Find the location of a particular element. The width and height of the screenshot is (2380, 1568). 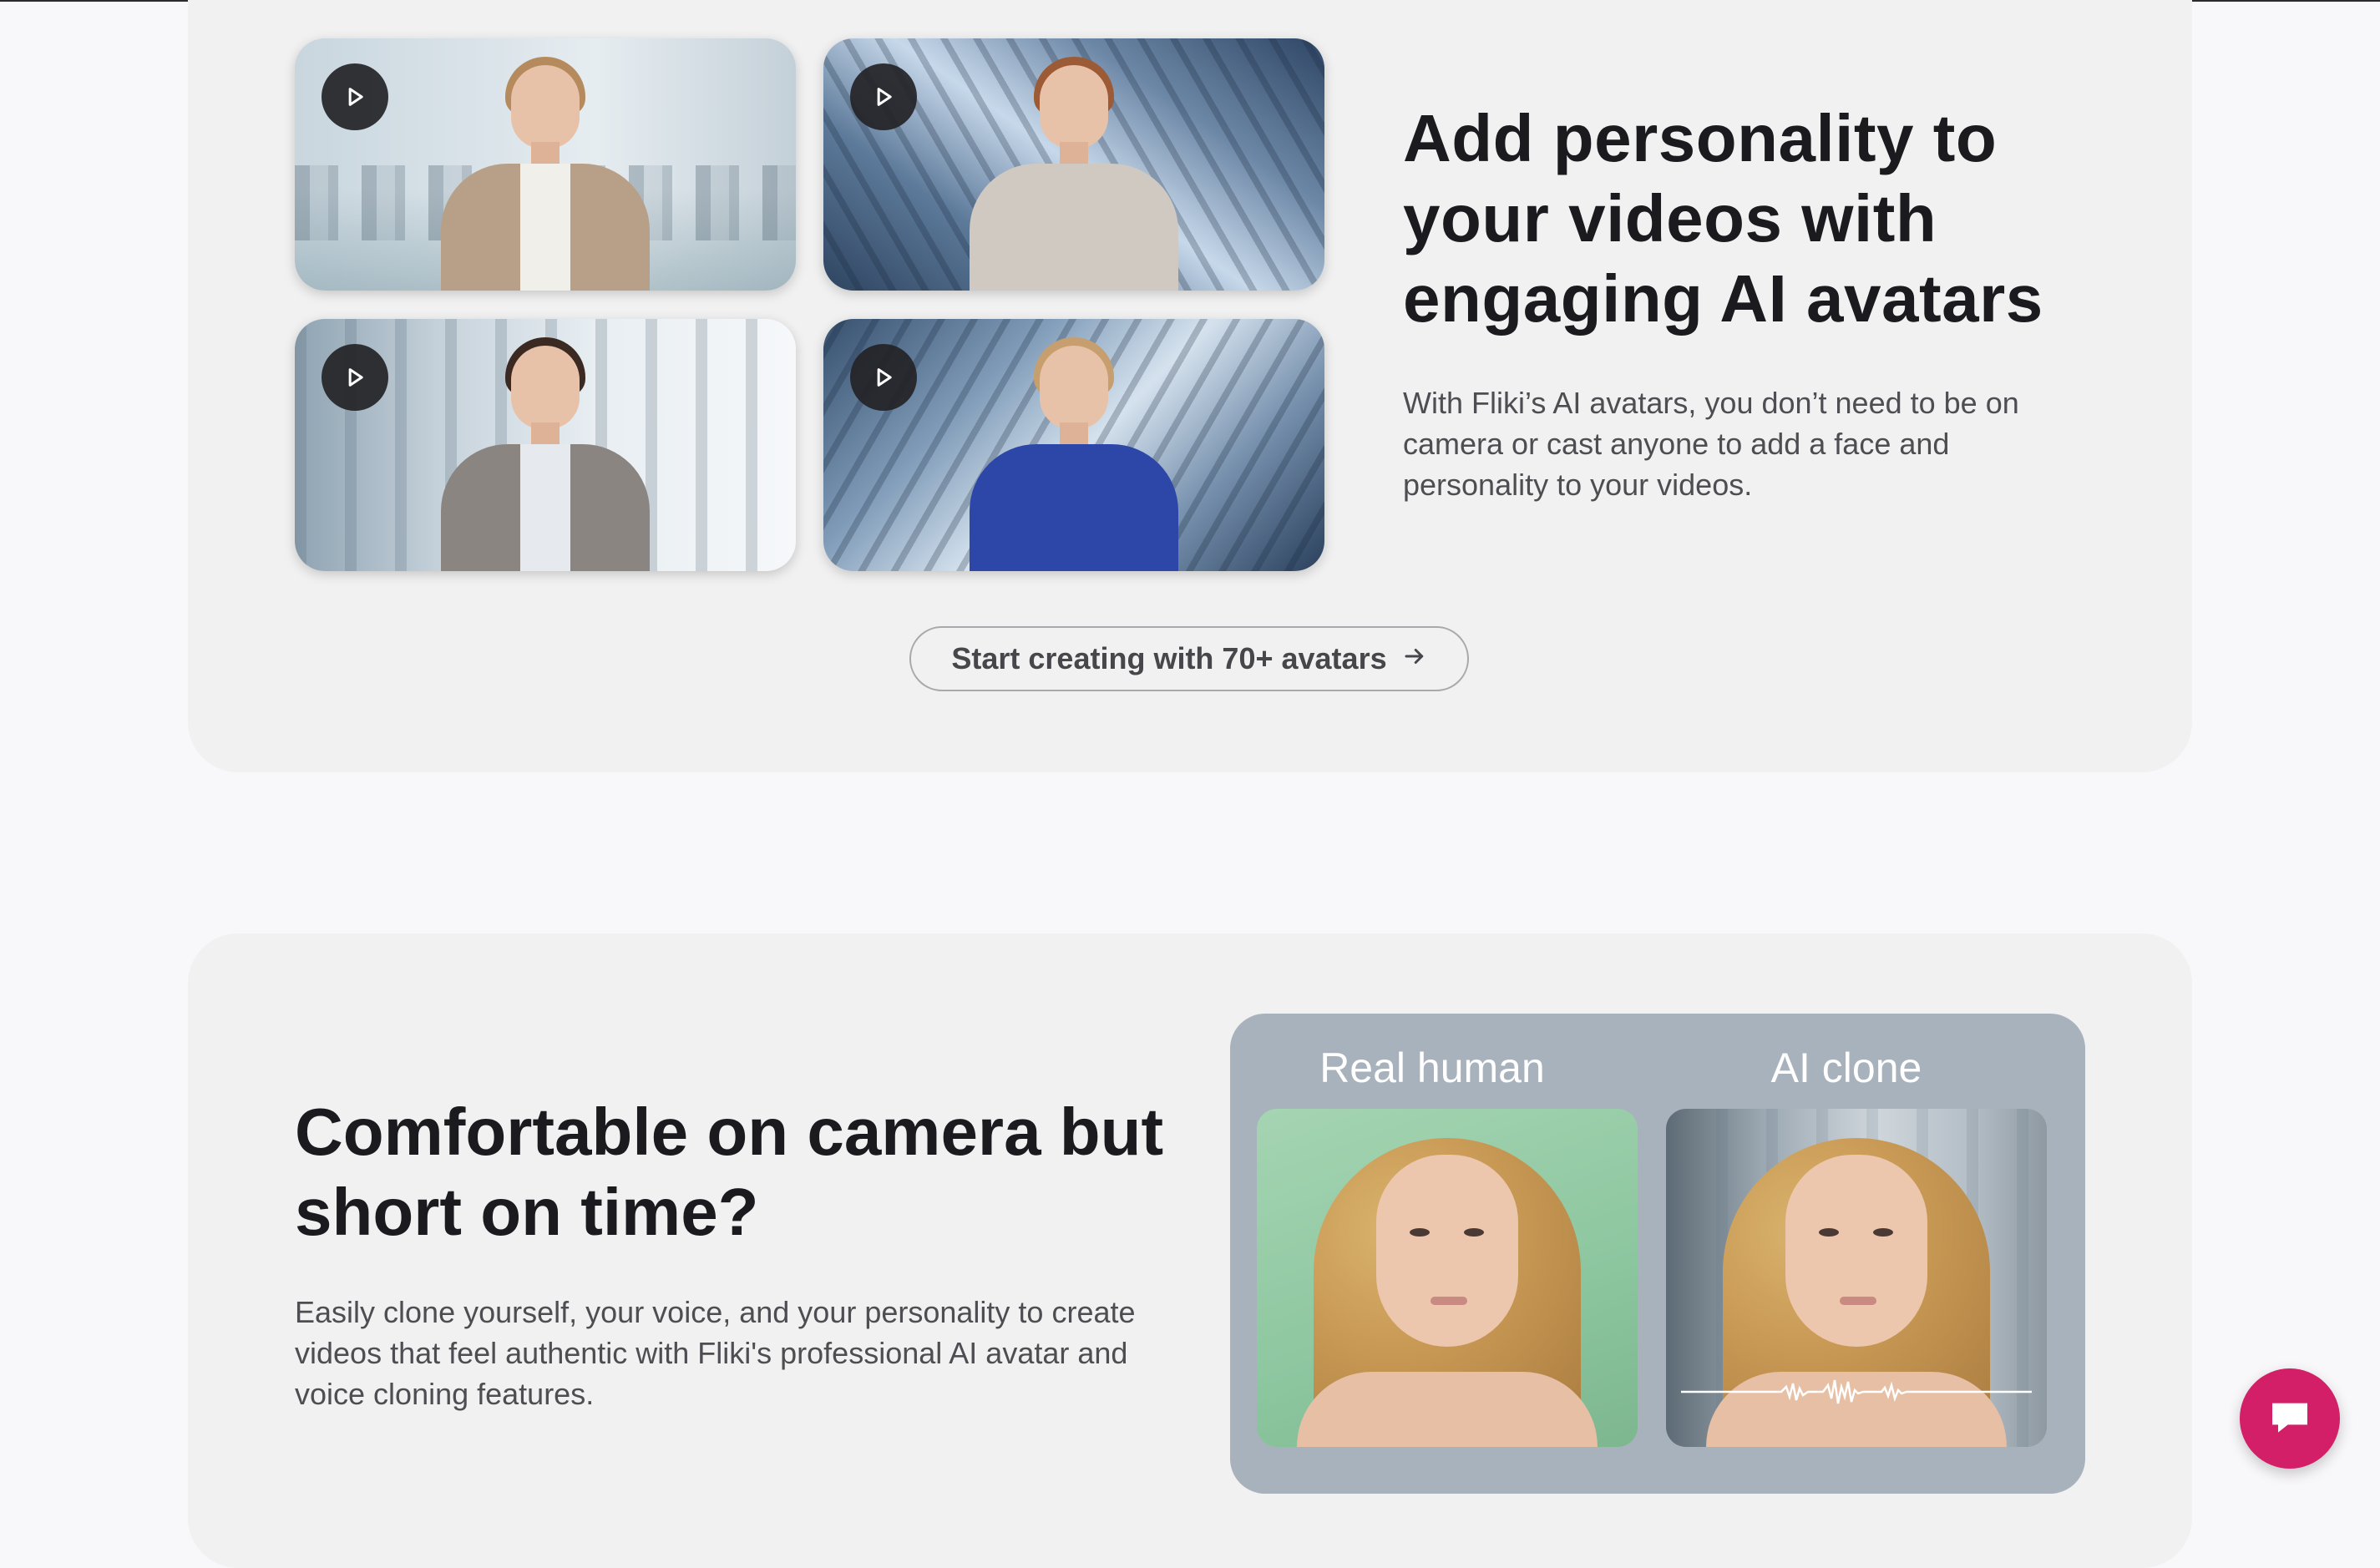

start-creating-button: Start creating with 70+ avatars is located at coordinates (1189, 658).